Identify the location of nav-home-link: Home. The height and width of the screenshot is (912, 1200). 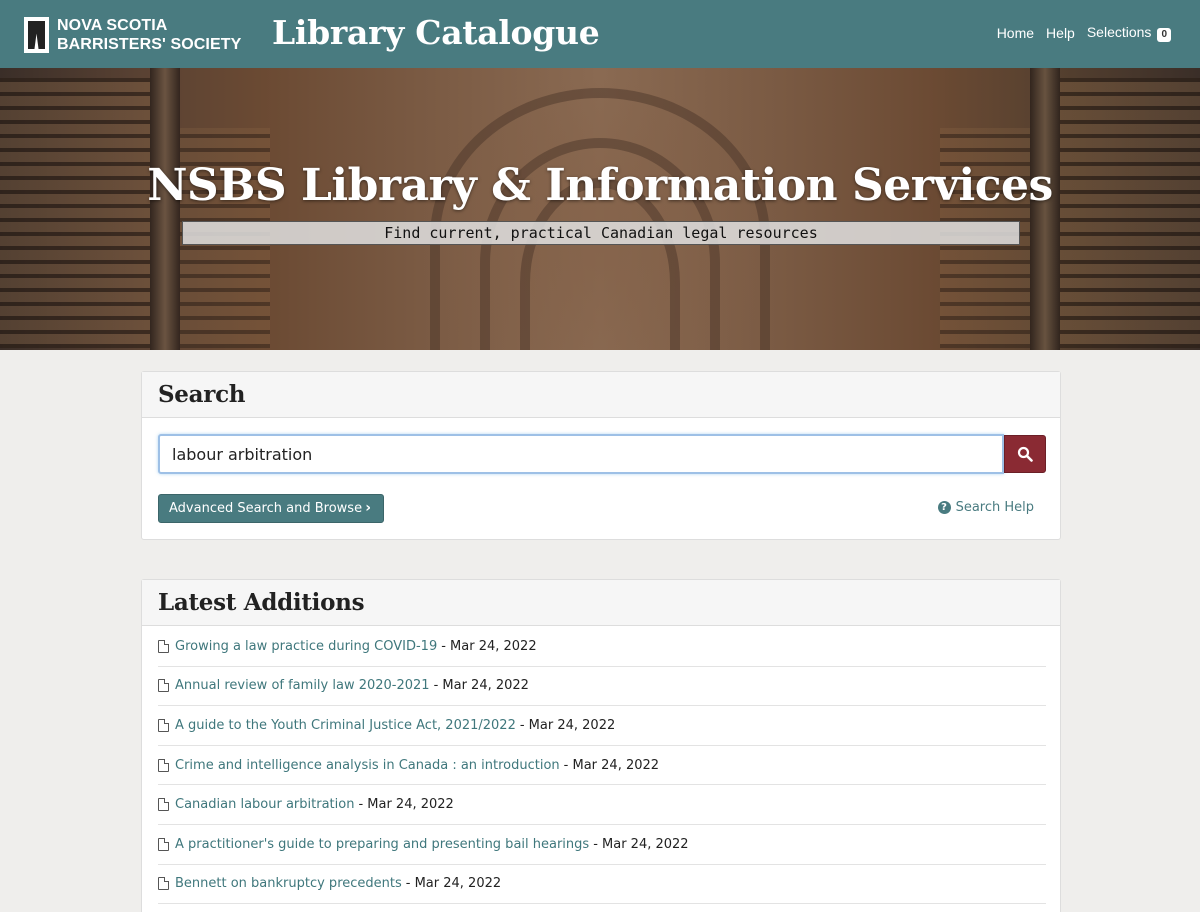
(1015, 33).